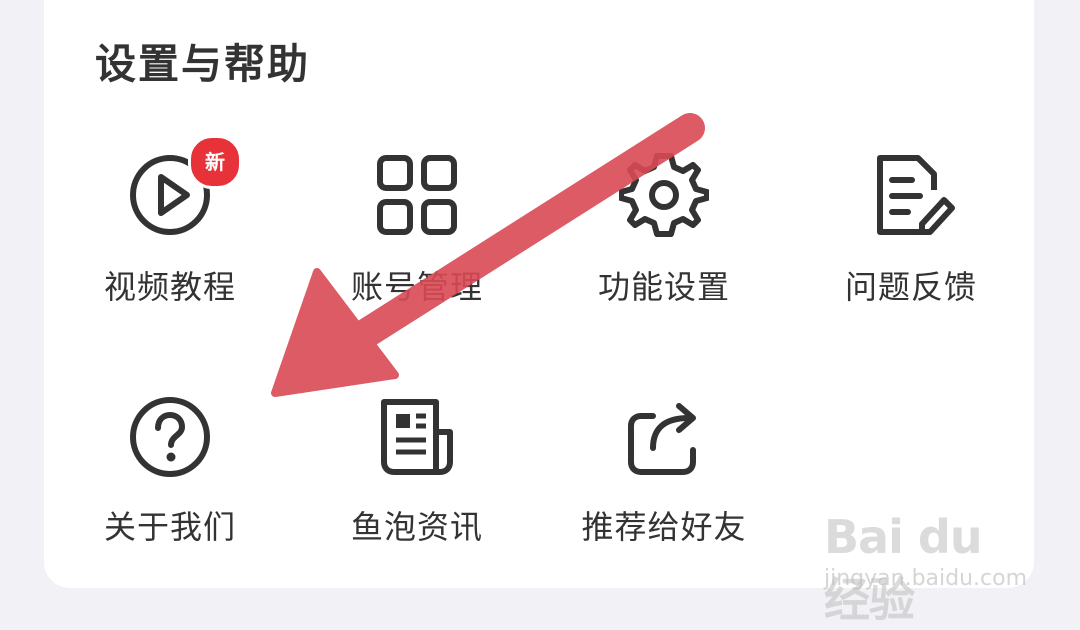  I want to click on baidu-watermark: Bai du 经验 jingyan.baidu.com, so click(926, 568).